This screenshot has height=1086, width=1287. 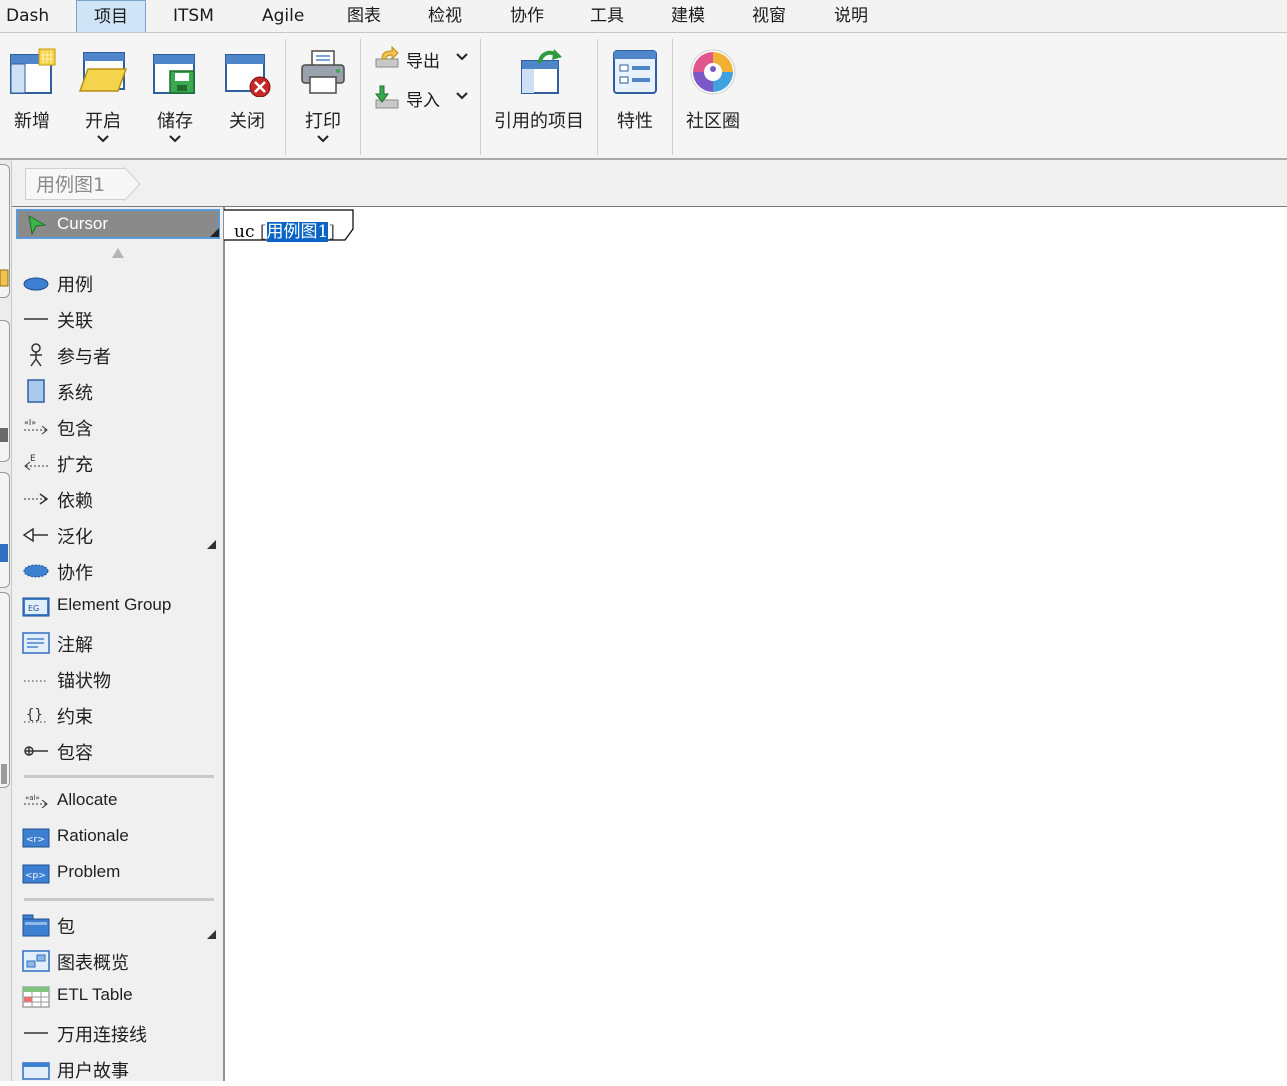 What do you see at coordinates (117, 499) in the screenshot?
I see `toolbox-item-dependency: 依赖` at bounding box center [117, 499].